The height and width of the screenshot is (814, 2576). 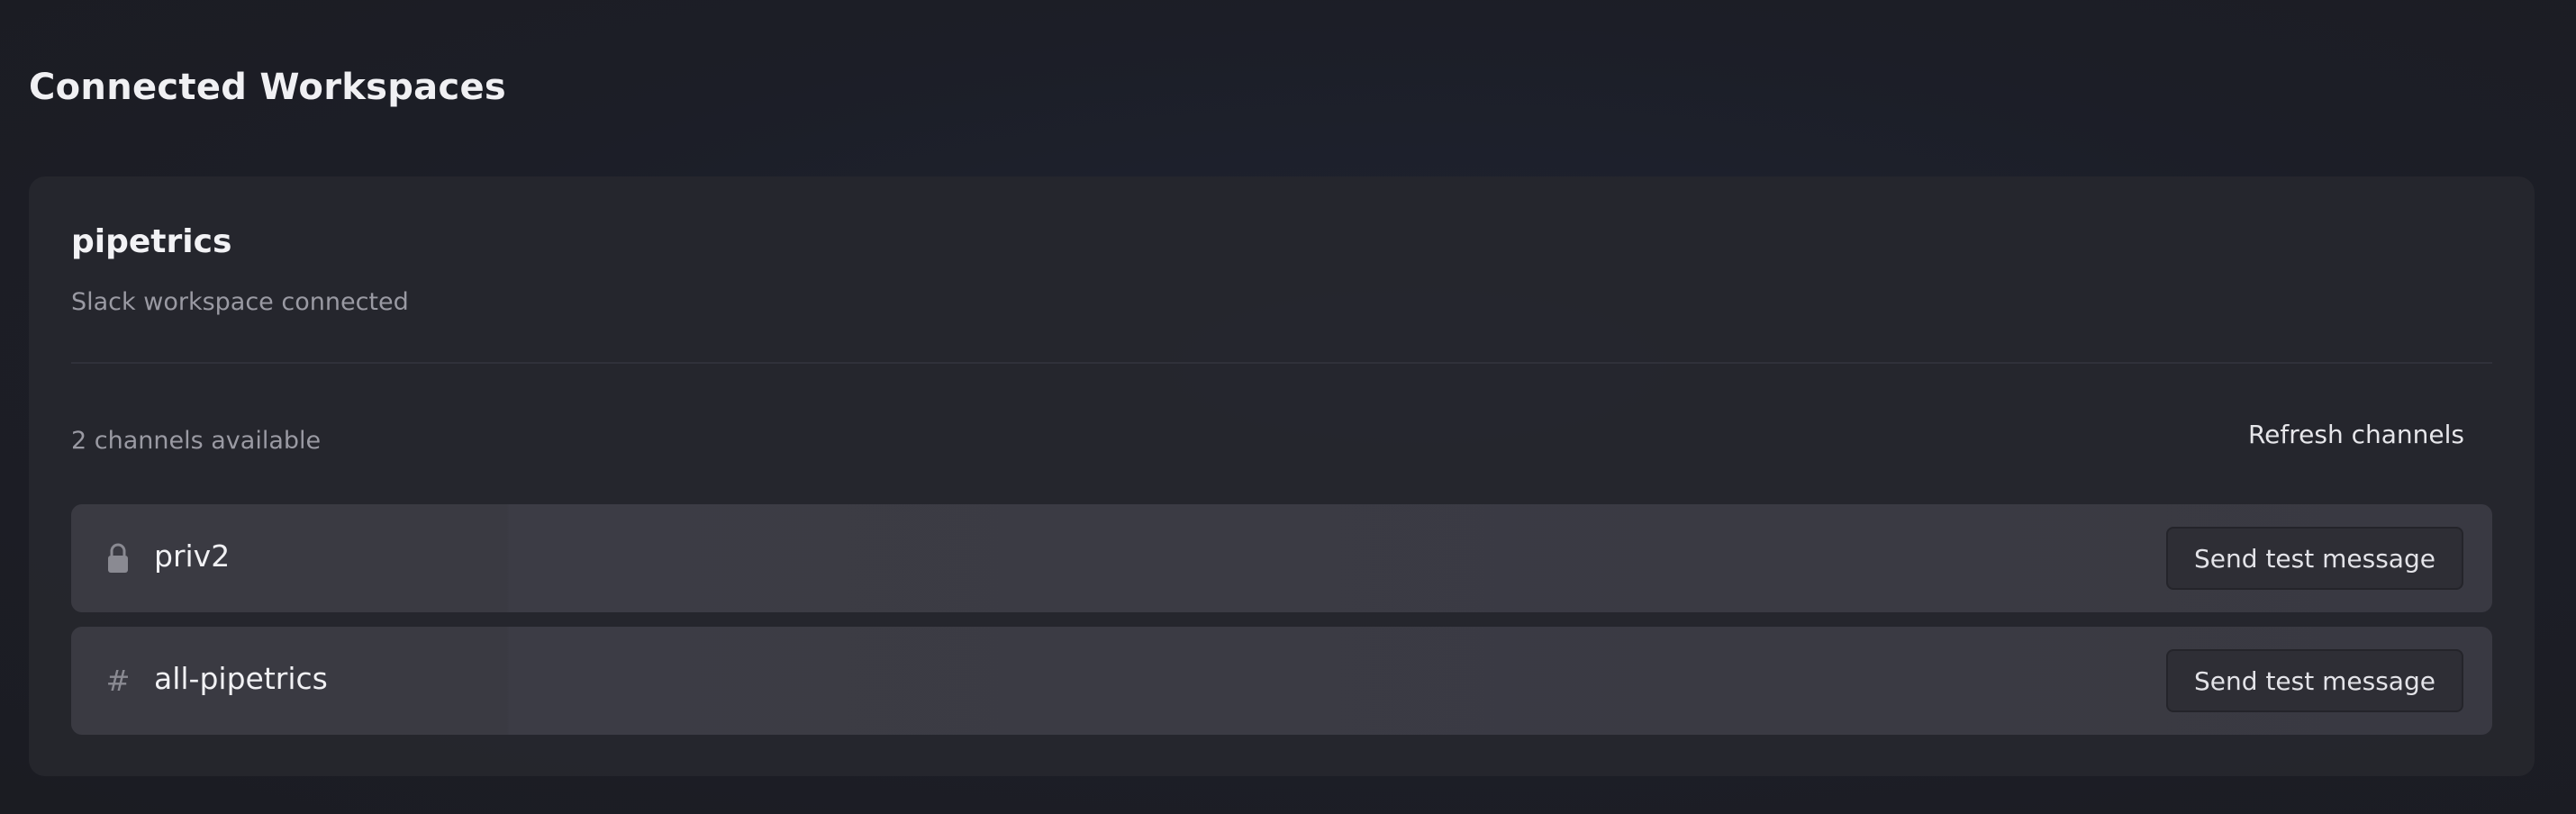 I want to click on hash-icon: #, so click(x=118, y=681).